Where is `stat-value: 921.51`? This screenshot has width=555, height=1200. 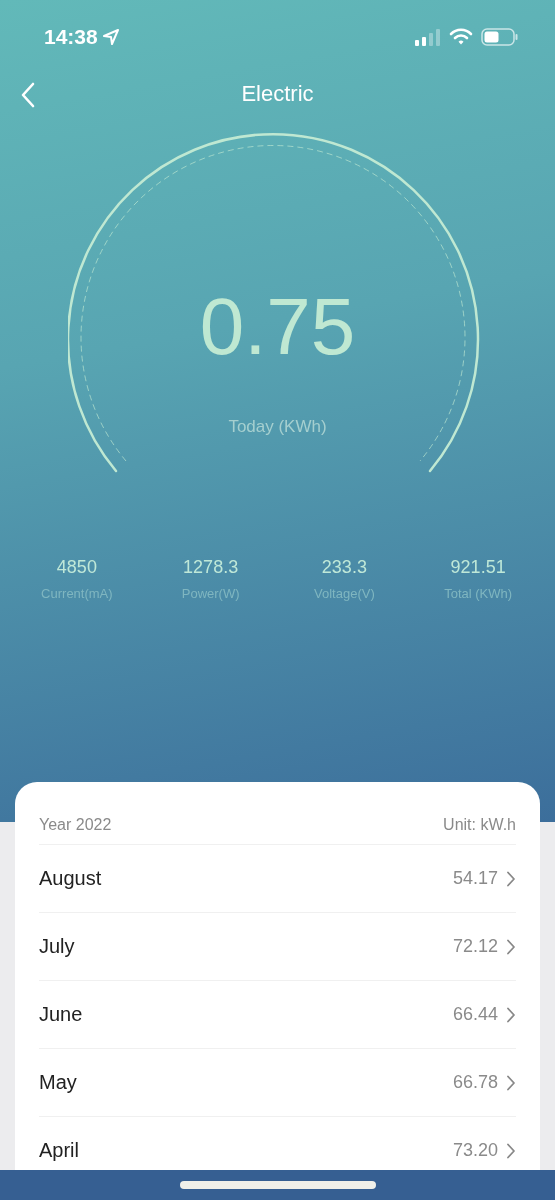 stat-value: 921.51 is located at coordinates (478, 567).